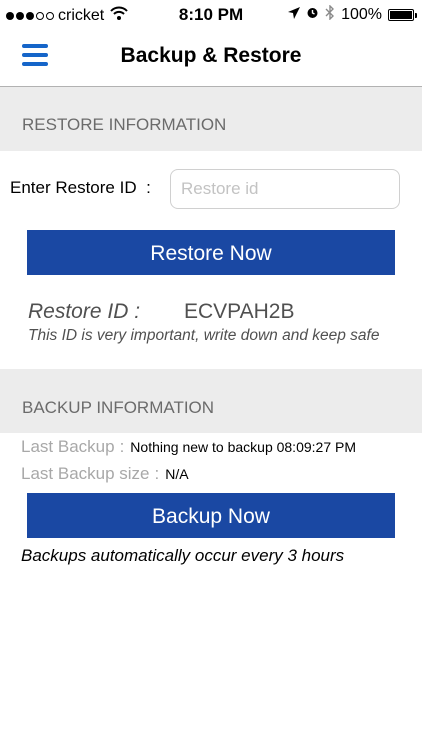 The width and height of the screenshot is (422, 750). What do you see at coordinates (177, 474) in the screenshot?
I see `last-backup-size-value: N/A` at bounding box center [177, 474].